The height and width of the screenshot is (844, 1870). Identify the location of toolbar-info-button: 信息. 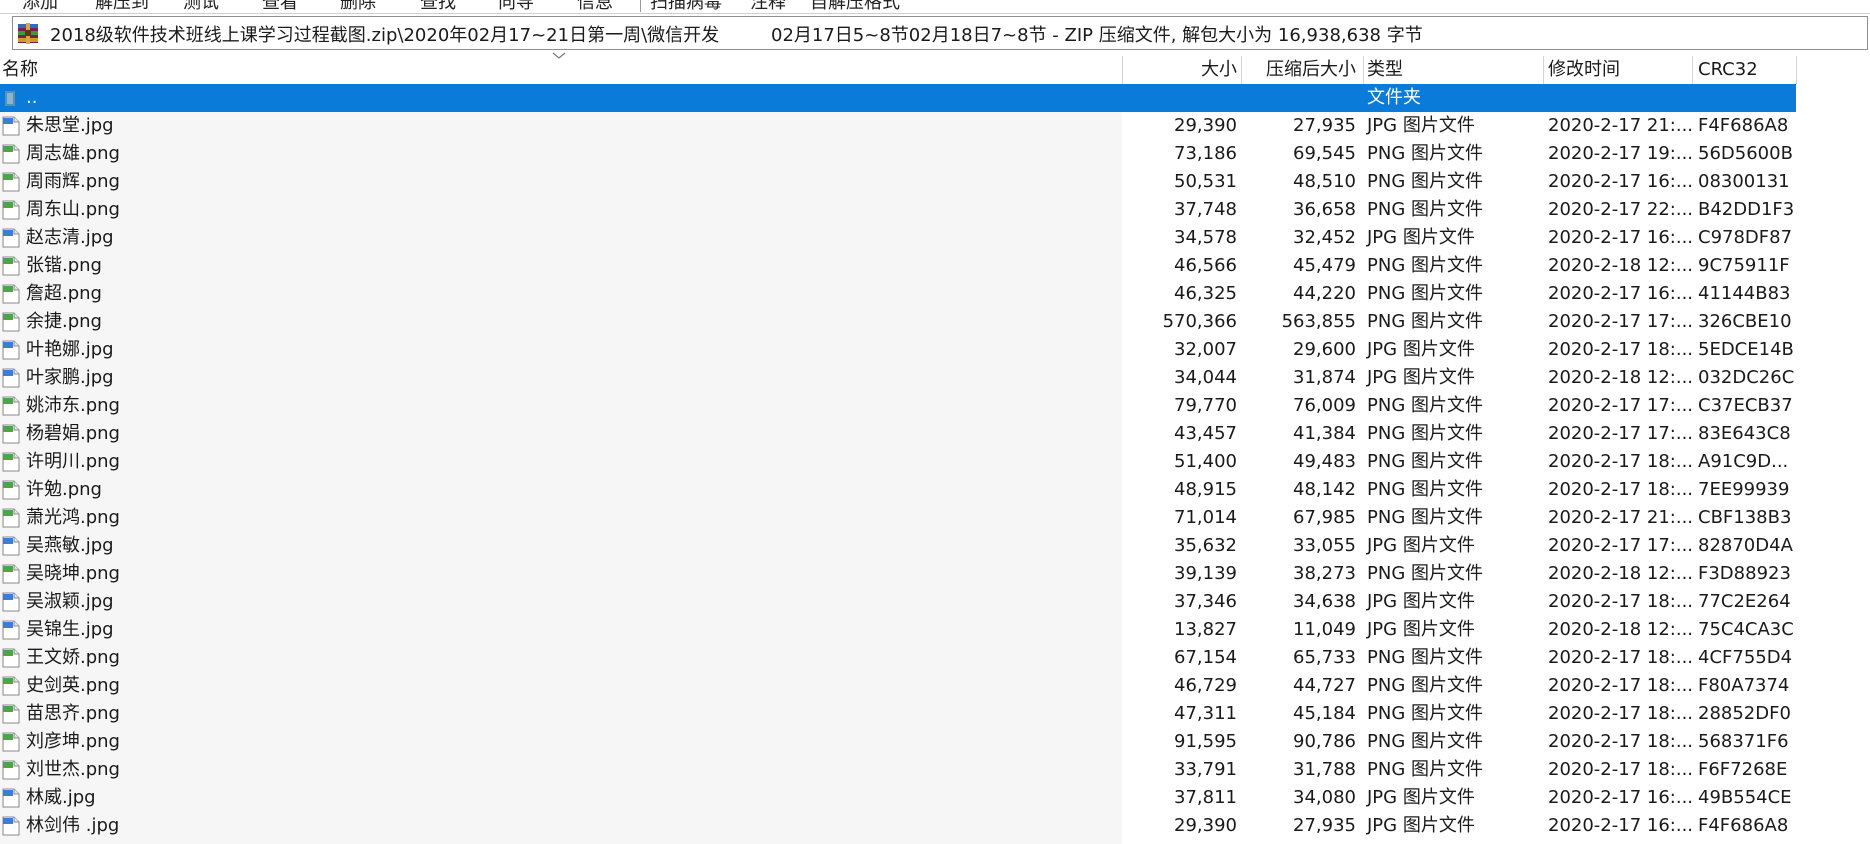
(595, 7).